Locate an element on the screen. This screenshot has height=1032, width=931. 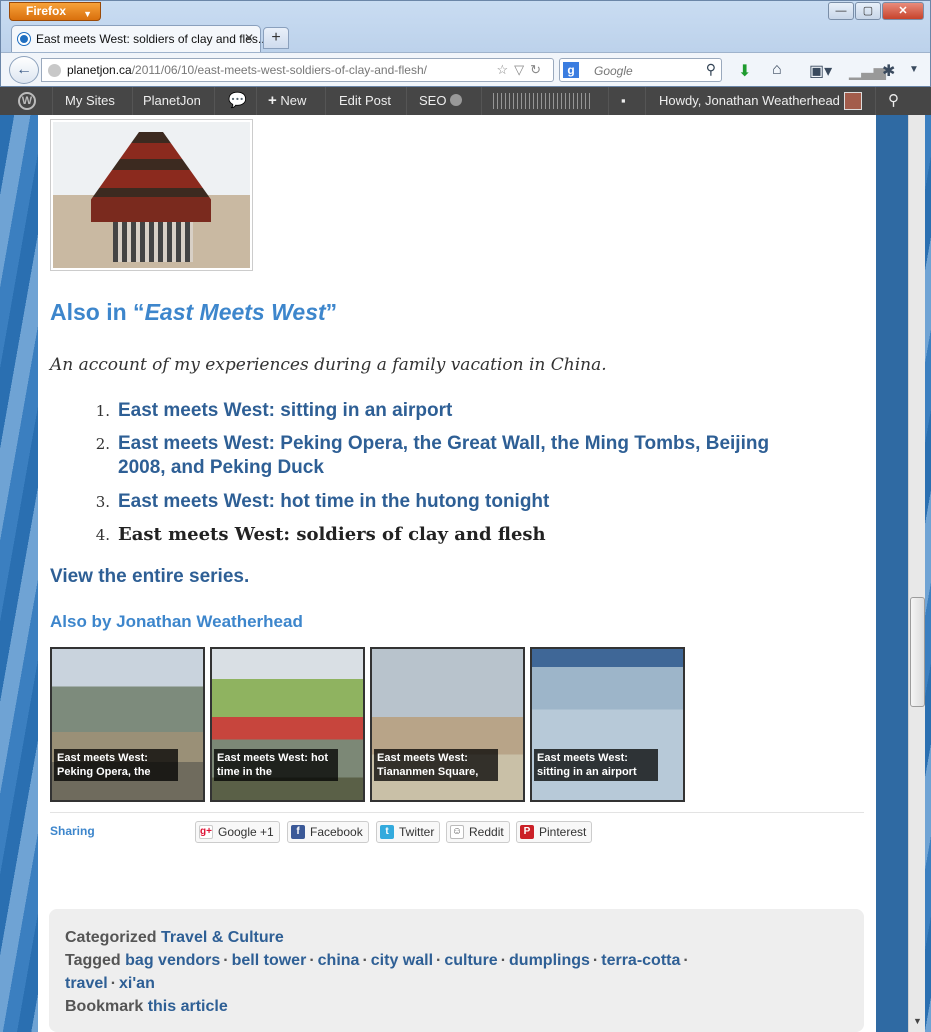
also-by-heading: Also by Jonathan Weatherhead is located at coordinates (176, 622).